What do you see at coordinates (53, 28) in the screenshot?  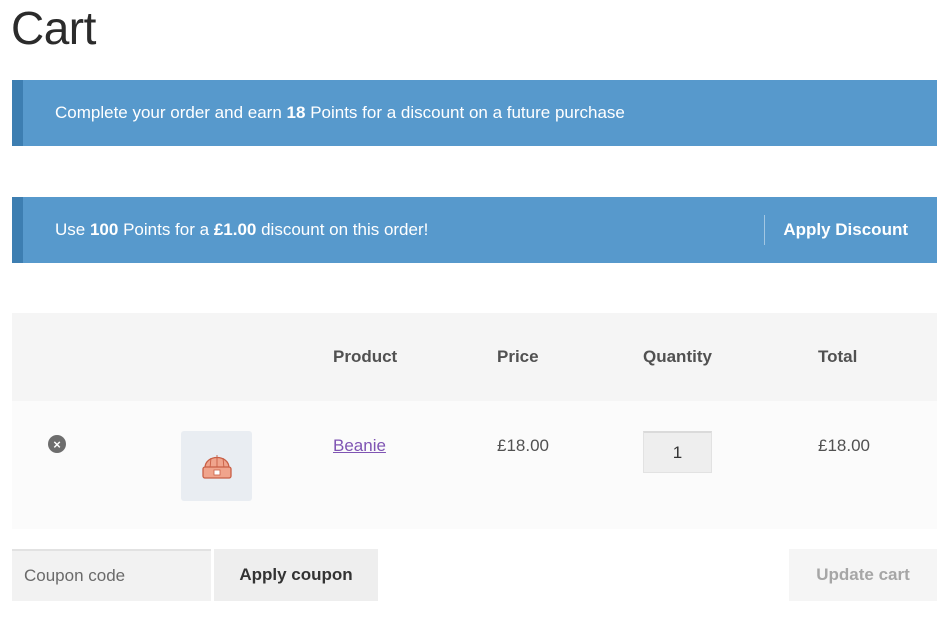 I see `page-title: Cart` at bounding box center [53, 28].